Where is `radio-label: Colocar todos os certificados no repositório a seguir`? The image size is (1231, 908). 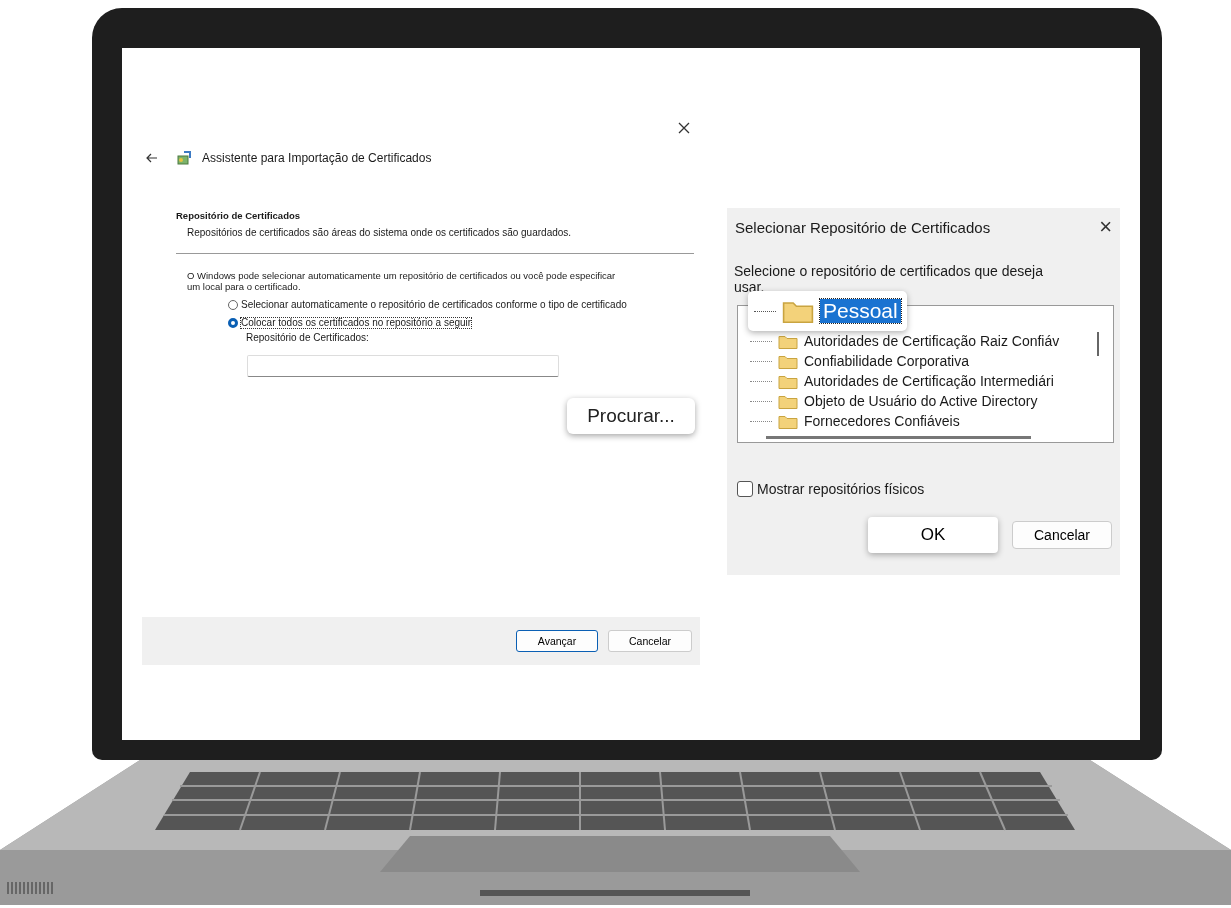 radio-label: Colocar todos os certificados no repositório a seguir is located at coordinates (356, 323).